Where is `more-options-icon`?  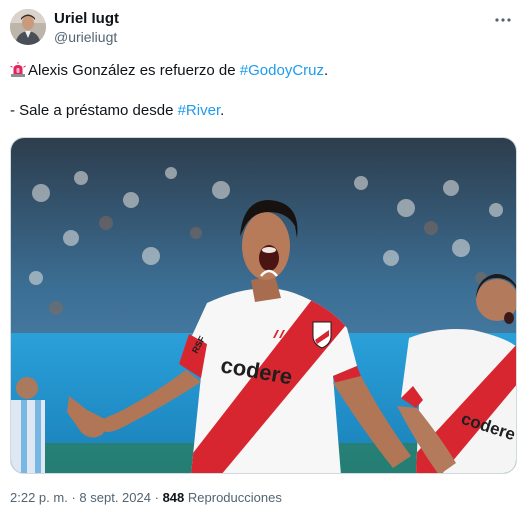 more-options-icon is located at coordinates (503, 20).